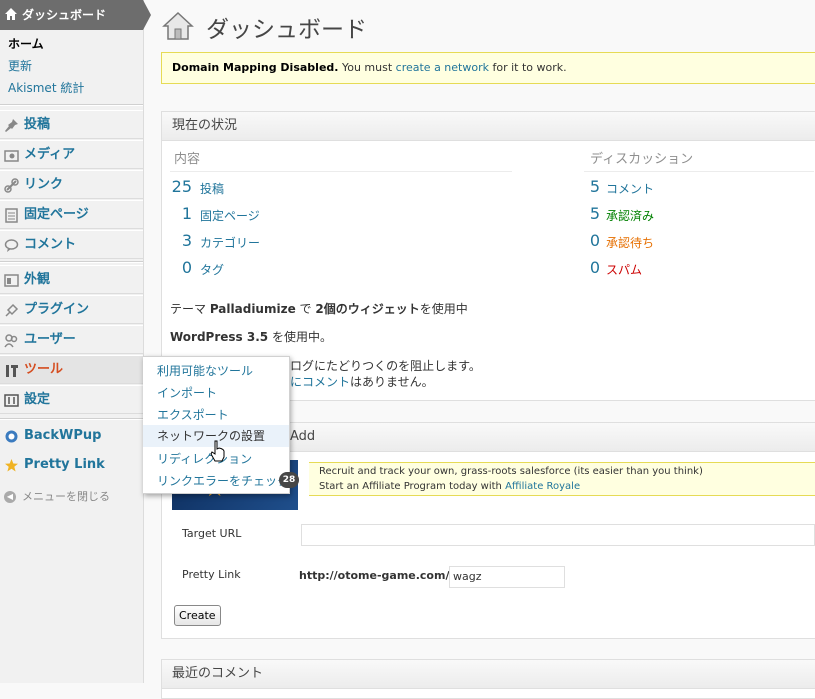  I want to click on menu-users: ユーザー, so click(71, 339).